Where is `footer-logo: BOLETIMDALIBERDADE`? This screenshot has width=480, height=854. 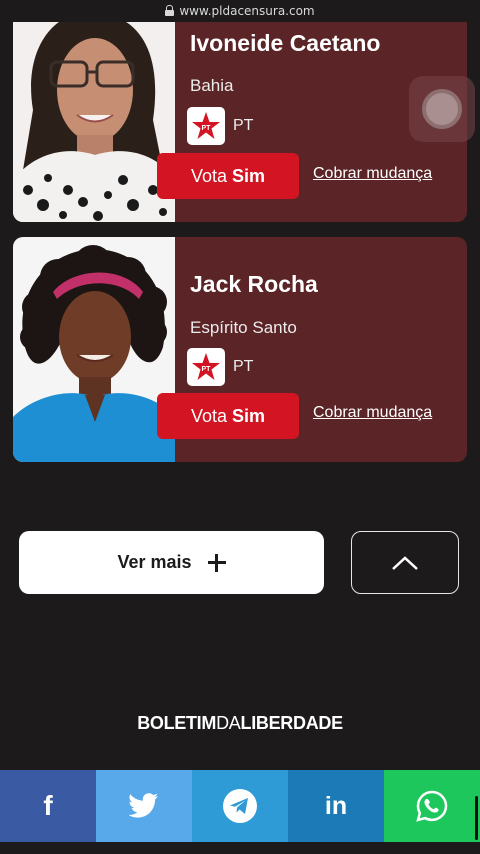
footer-logo: BOLETIMDALIBERDADE is located at coordinates (240, 723).